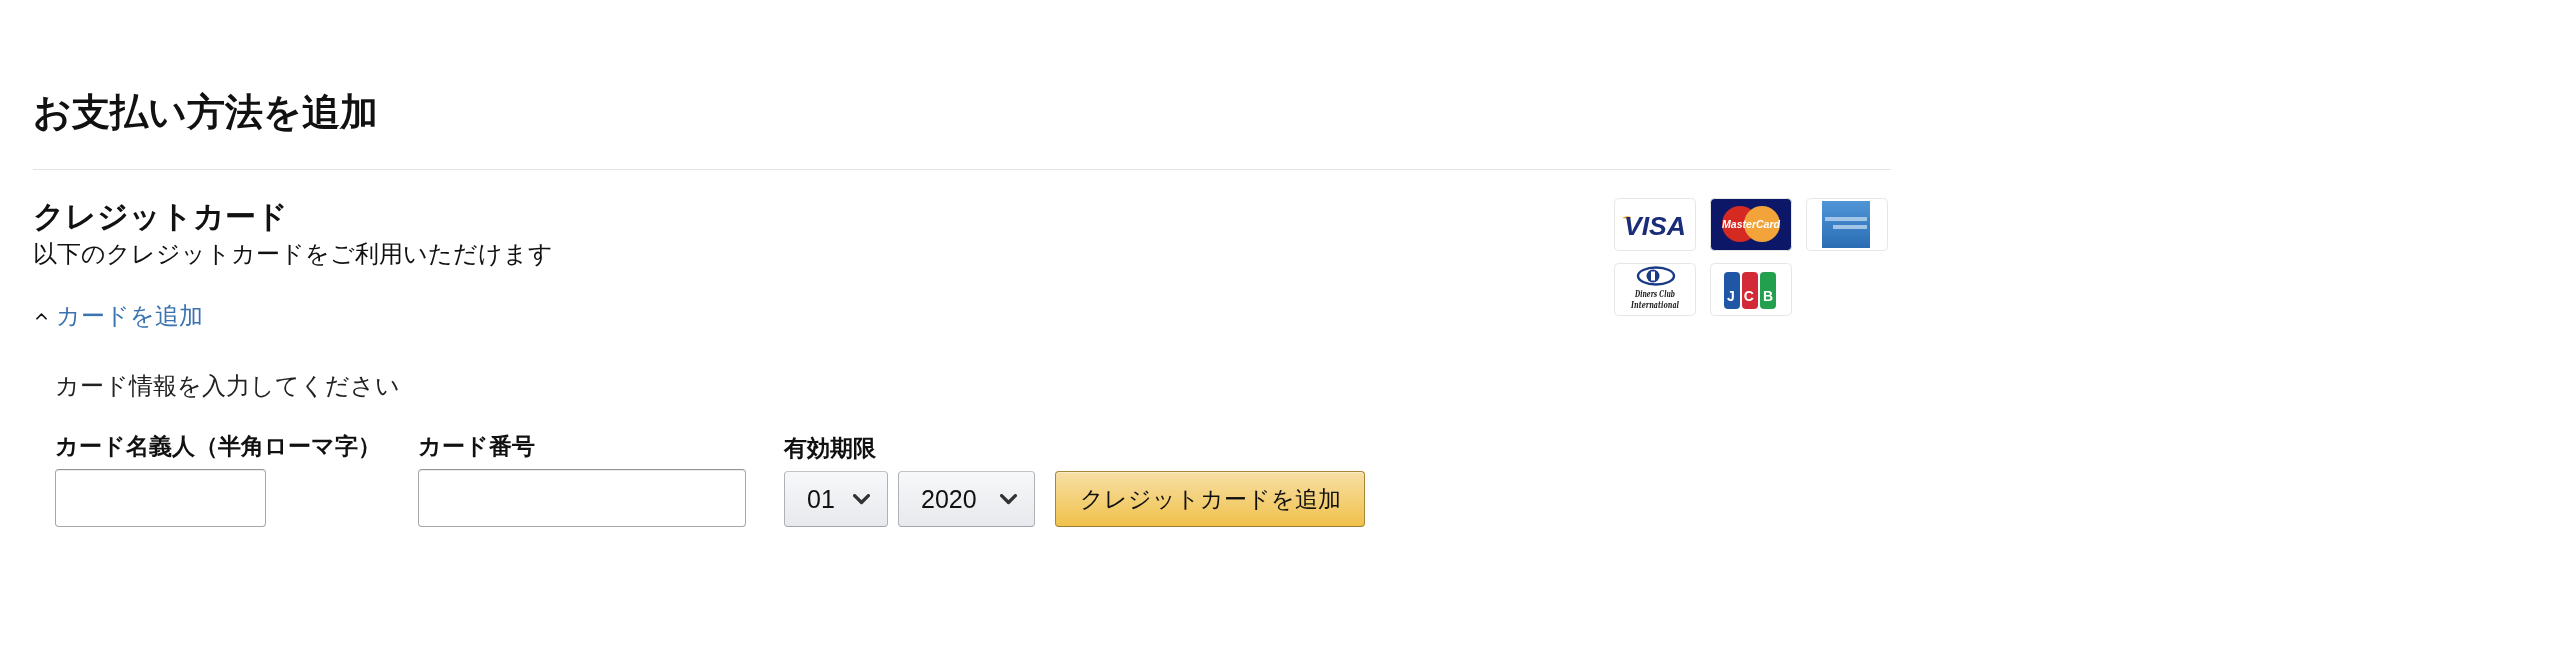  Describe the element at coordinates (293, 254) in the screenshot. I see `section-description: 以下のクレジットカードをご利用いただけます` at that location.